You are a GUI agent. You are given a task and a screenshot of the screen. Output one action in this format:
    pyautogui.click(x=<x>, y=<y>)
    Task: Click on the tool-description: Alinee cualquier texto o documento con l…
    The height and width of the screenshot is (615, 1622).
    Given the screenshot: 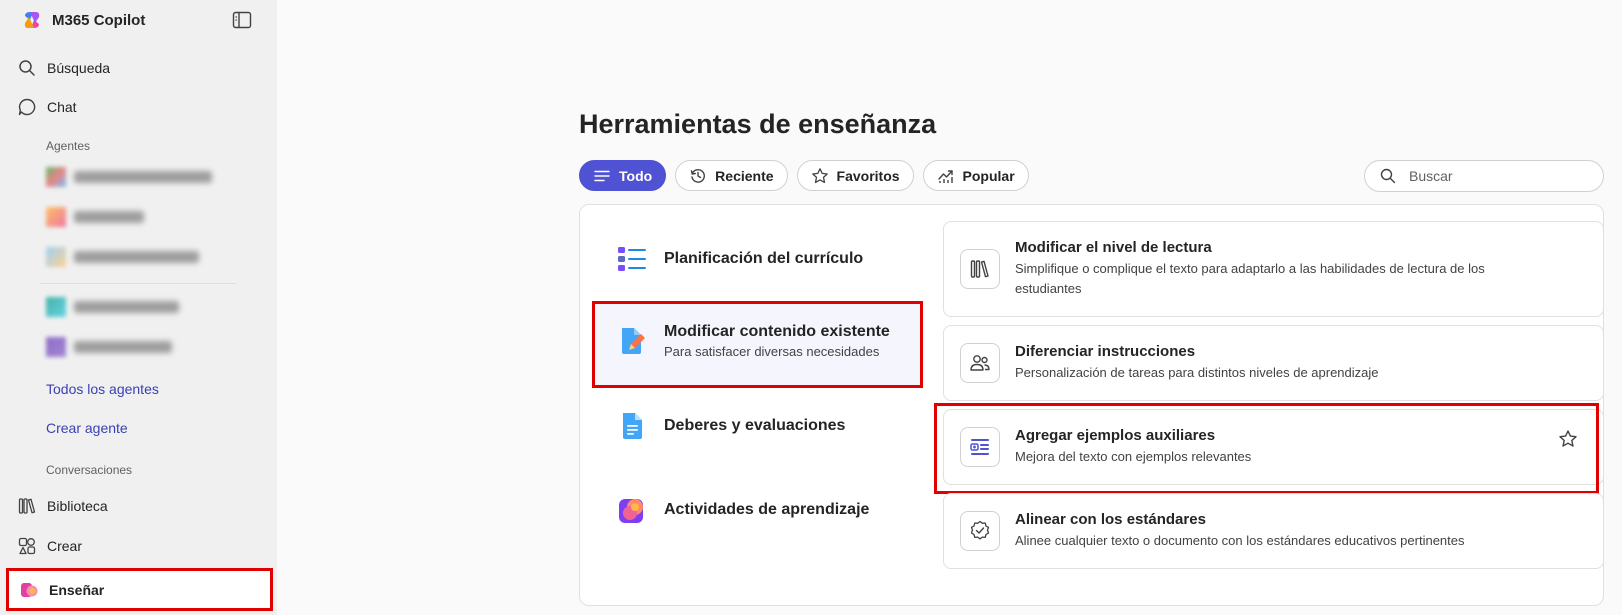 What is the action you would take?
    pyautogui.click(x=1240, y=540)
    